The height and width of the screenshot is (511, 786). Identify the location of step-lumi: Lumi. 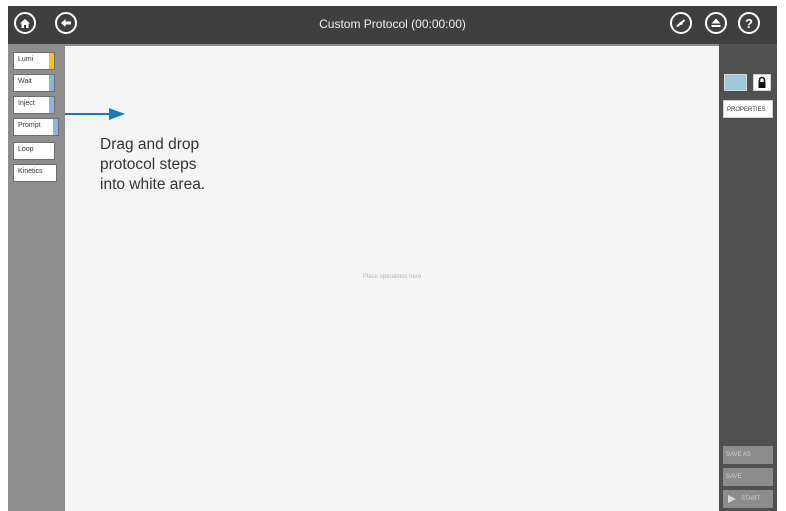
(34, 61).